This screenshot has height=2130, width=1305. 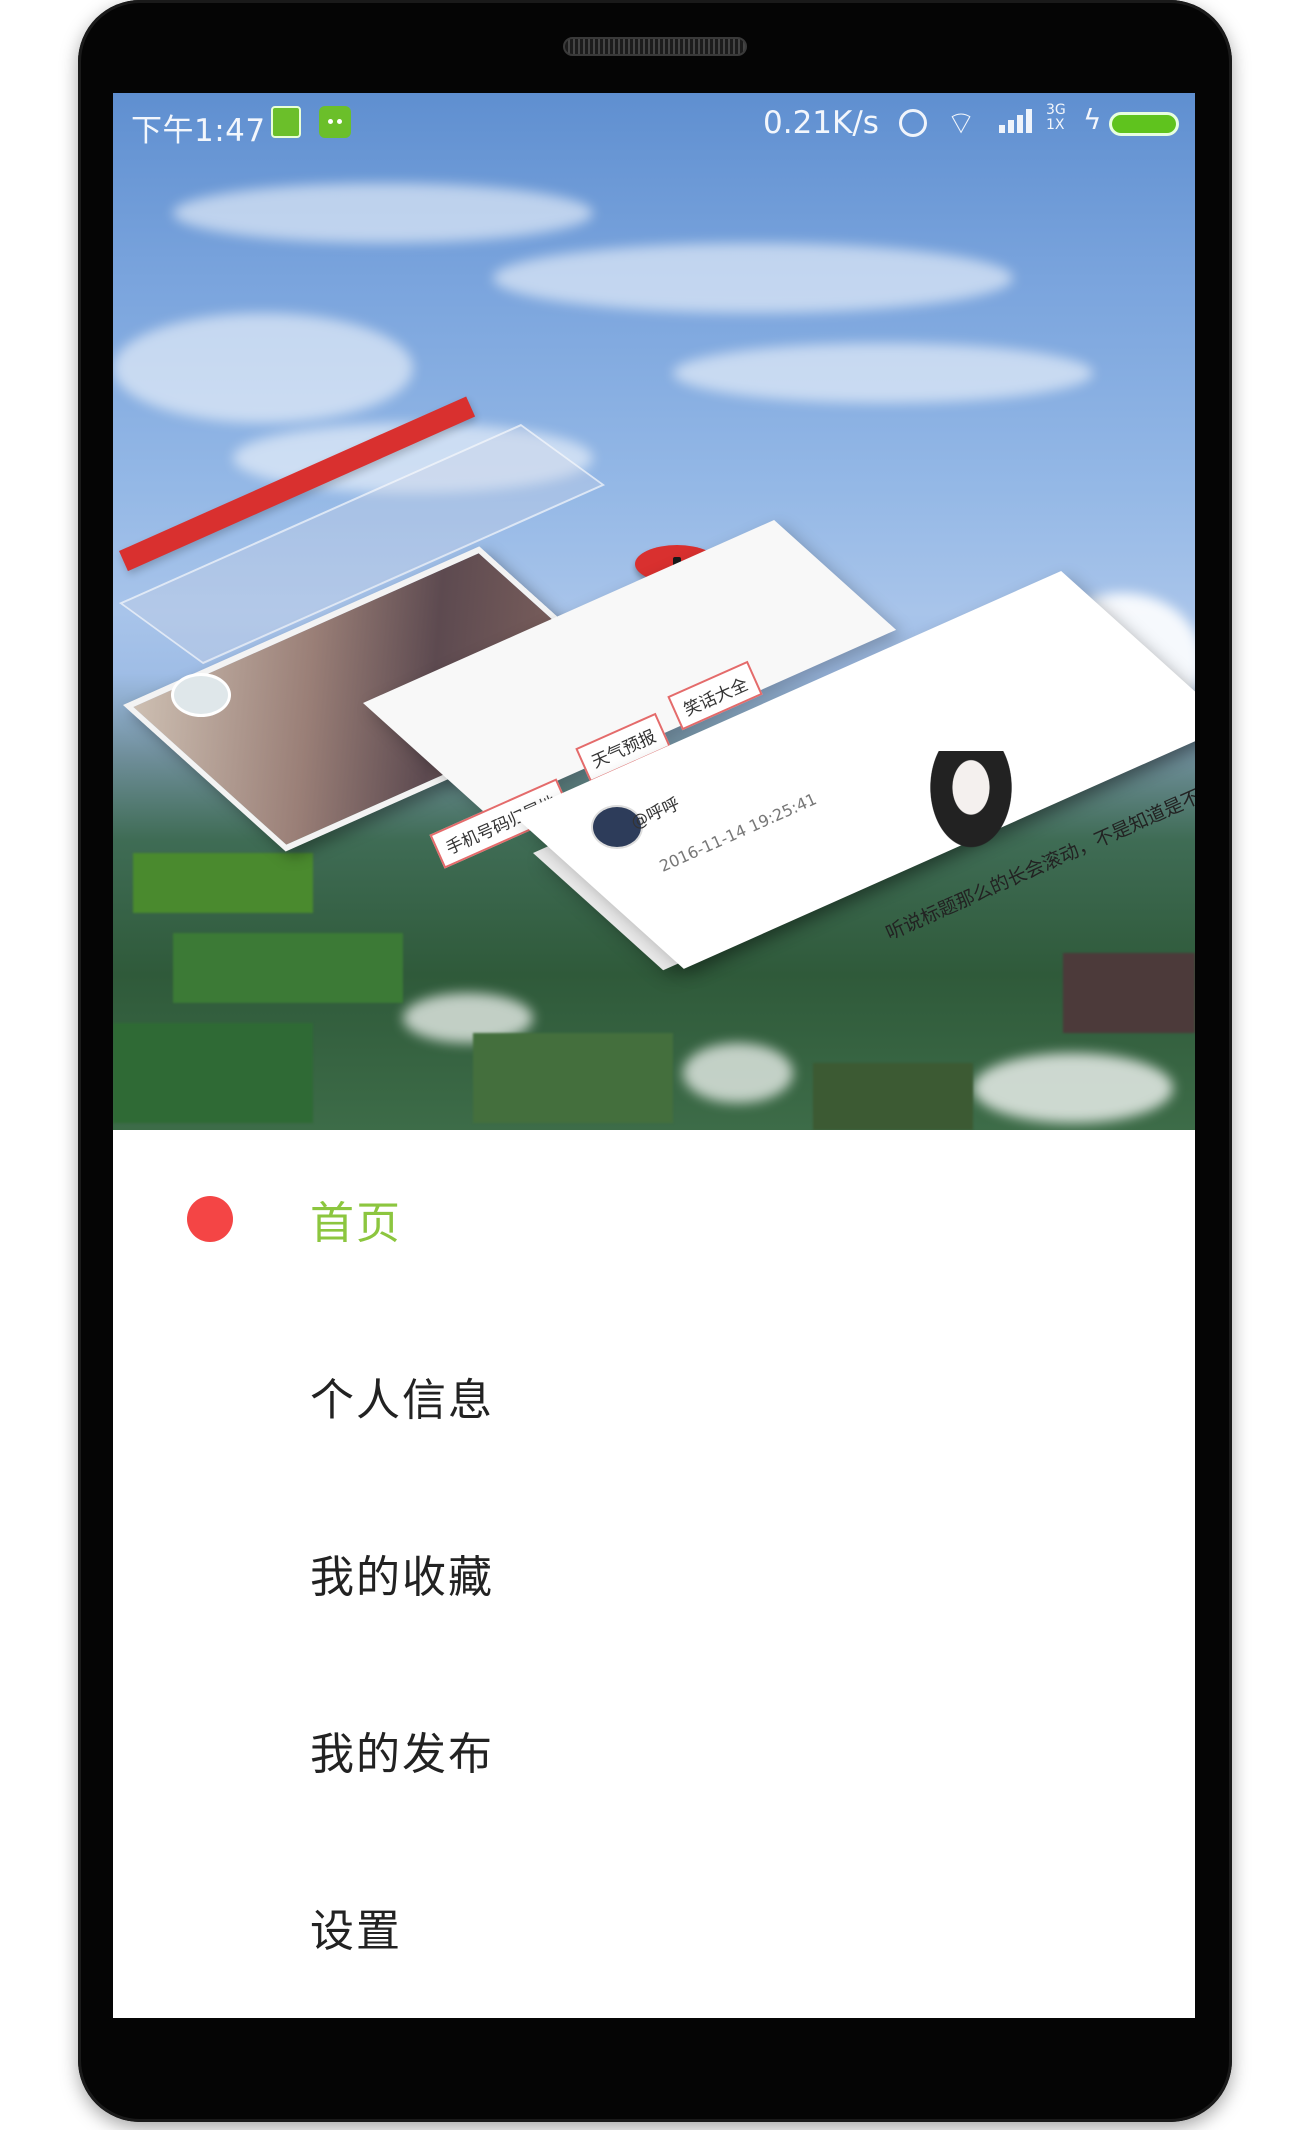 What do you see at coordinates (402, 1400) in the screenshot?
I see `nav-item-label: 个人信息` at bounding box center [402, 1400].